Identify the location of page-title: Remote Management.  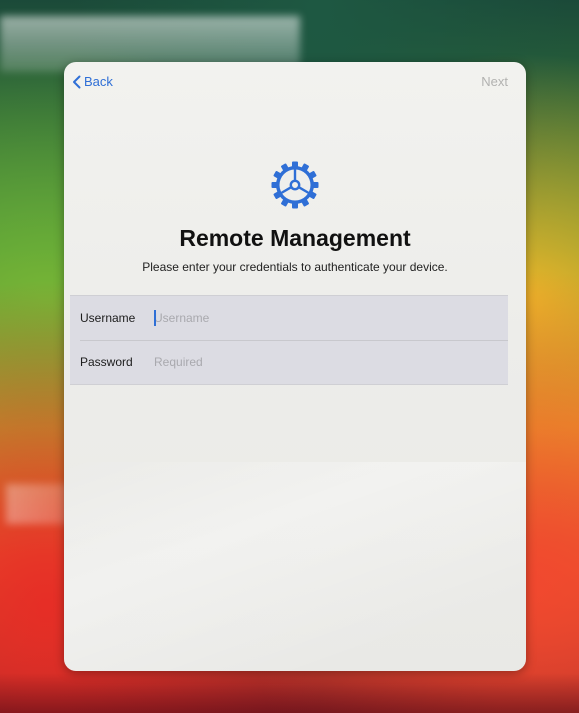
(295, 238).